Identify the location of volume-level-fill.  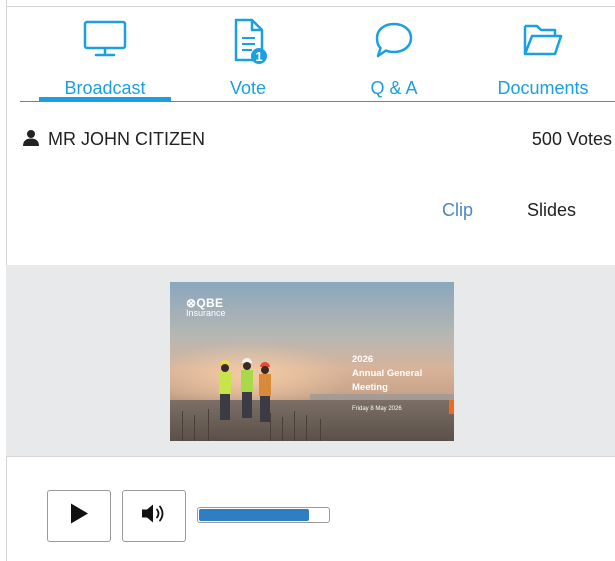
(254, 515).